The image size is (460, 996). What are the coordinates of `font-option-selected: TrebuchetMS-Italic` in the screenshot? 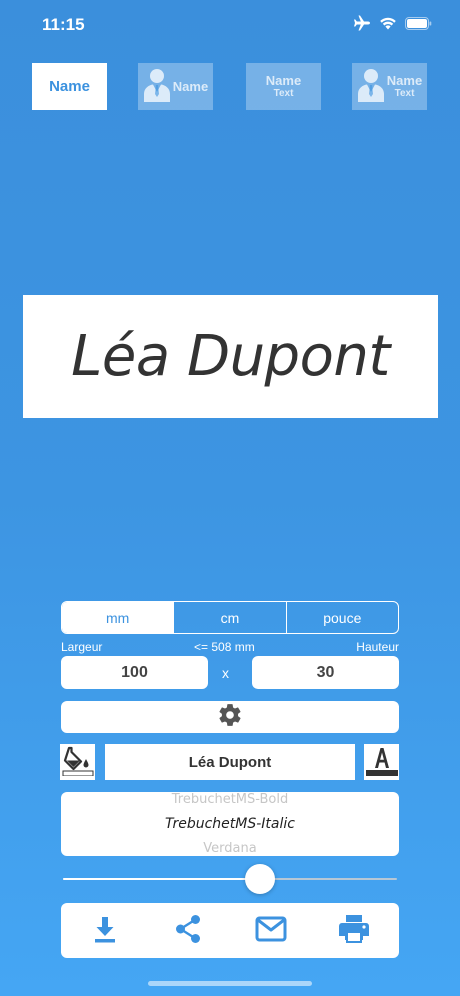 It's located at (230, 824).